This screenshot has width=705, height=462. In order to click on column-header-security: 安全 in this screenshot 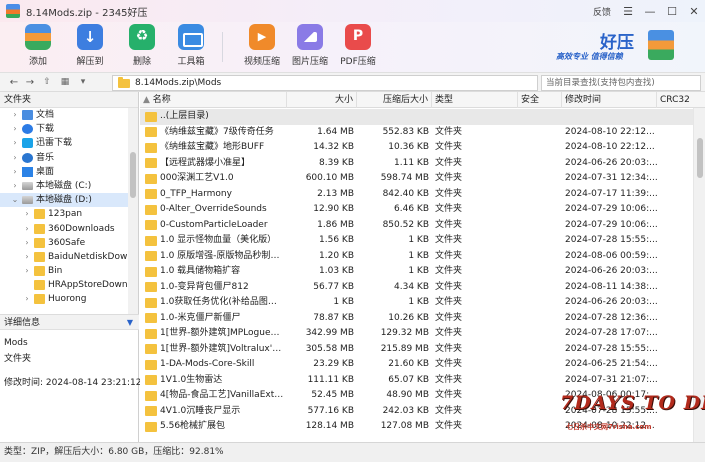, I will do `click(540, 100)`.